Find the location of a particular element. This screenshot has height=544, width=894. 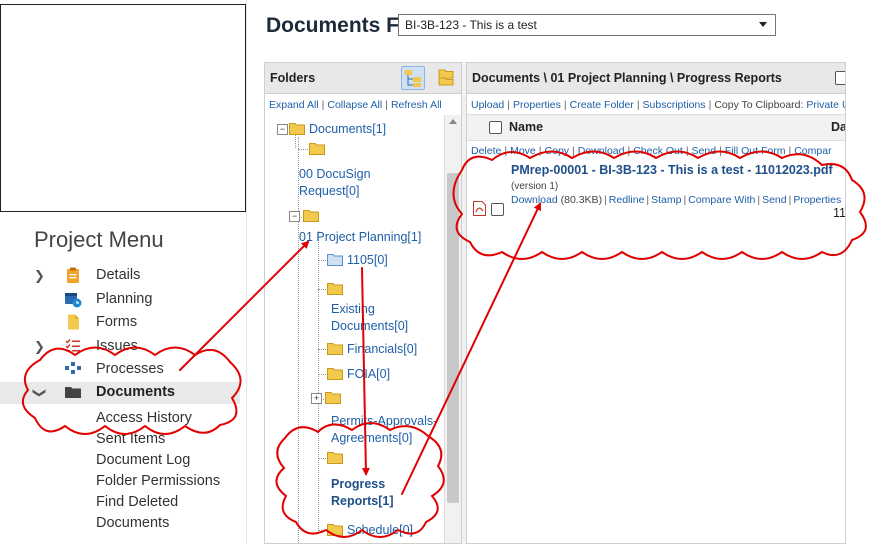

sidebar-item-forms: Forms is located at coordinates (120, 323).